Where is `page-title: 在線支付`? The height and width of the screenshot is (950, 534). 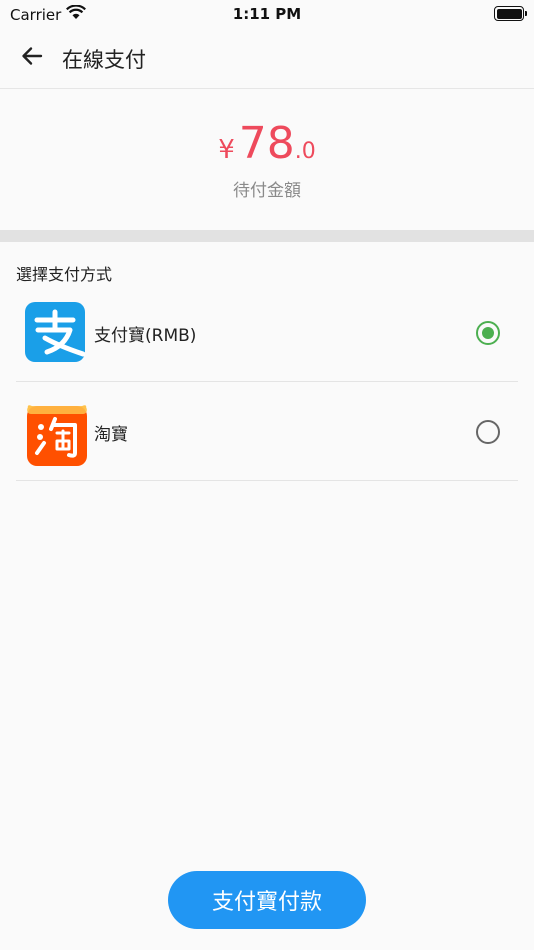
page-title: 在線支付 is located at coordinates (104, 60).